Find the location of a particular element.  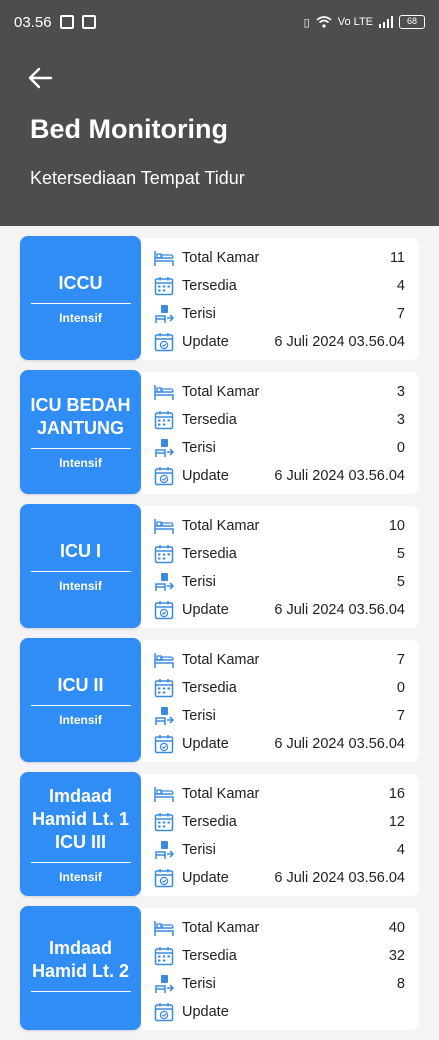

status-bar: 03.56 ▯ Vo LTE 68 is located at coordinates (219, 22).